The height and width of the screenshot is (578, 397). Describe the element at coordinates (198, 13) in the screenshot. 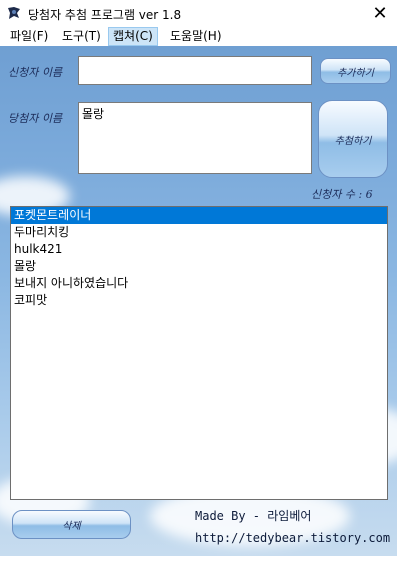

I see `title-bar: 당첨자 추첨 프로그램 ver 1.8 ✕` at that location.